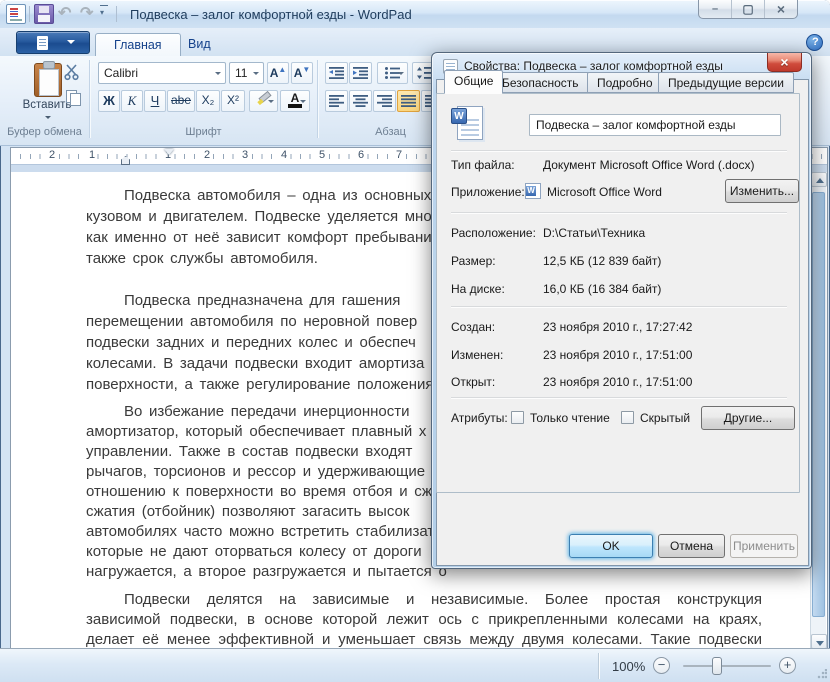 This screenshot has width=830, height=682. I want to click on hidden-checkbox, so click(627, 417).